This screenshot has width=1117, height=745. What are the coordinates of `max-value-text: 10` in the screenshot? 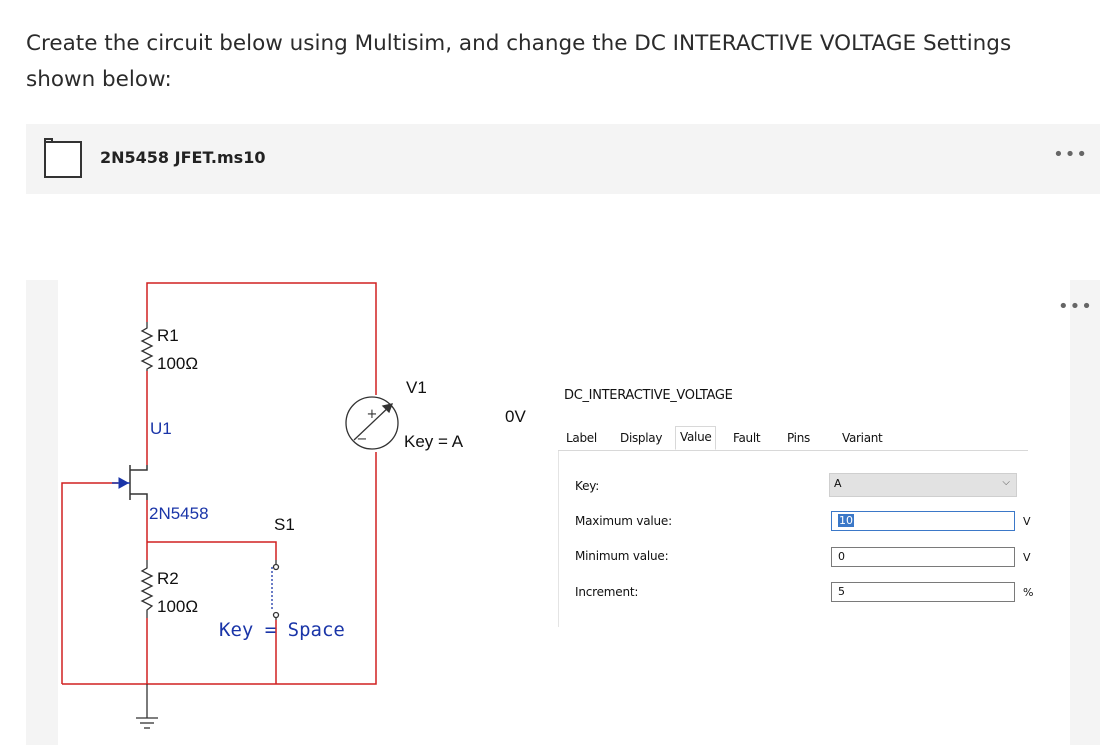 It's located at (846, 520).